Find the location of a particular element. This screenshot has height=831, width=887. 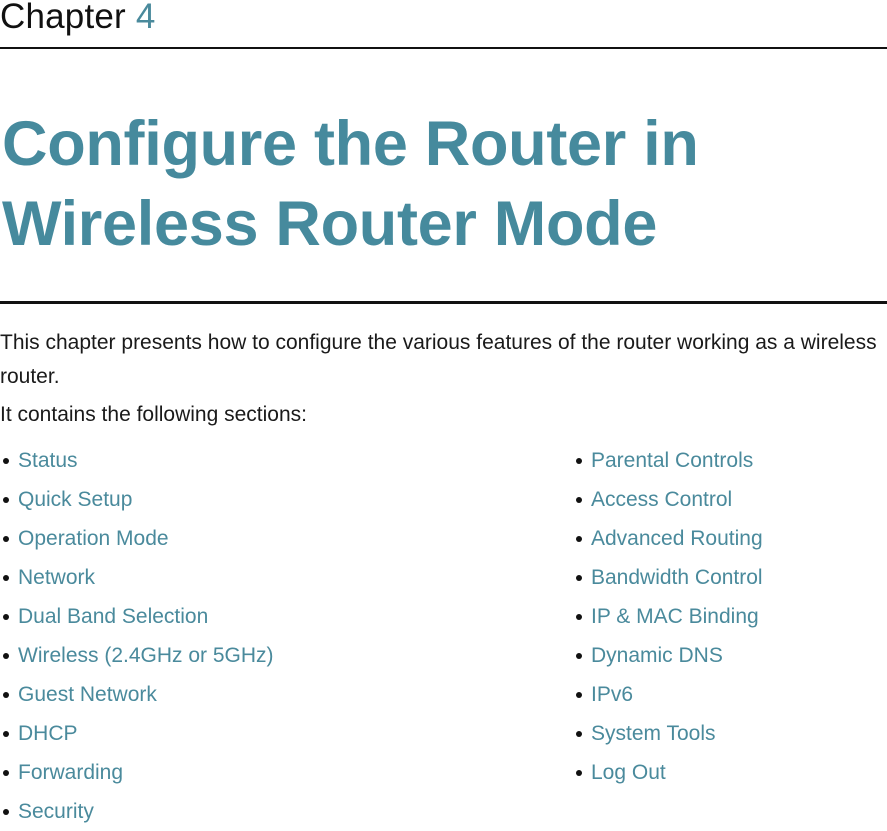

list-item: System Tools is located at coordinates (668, 733).